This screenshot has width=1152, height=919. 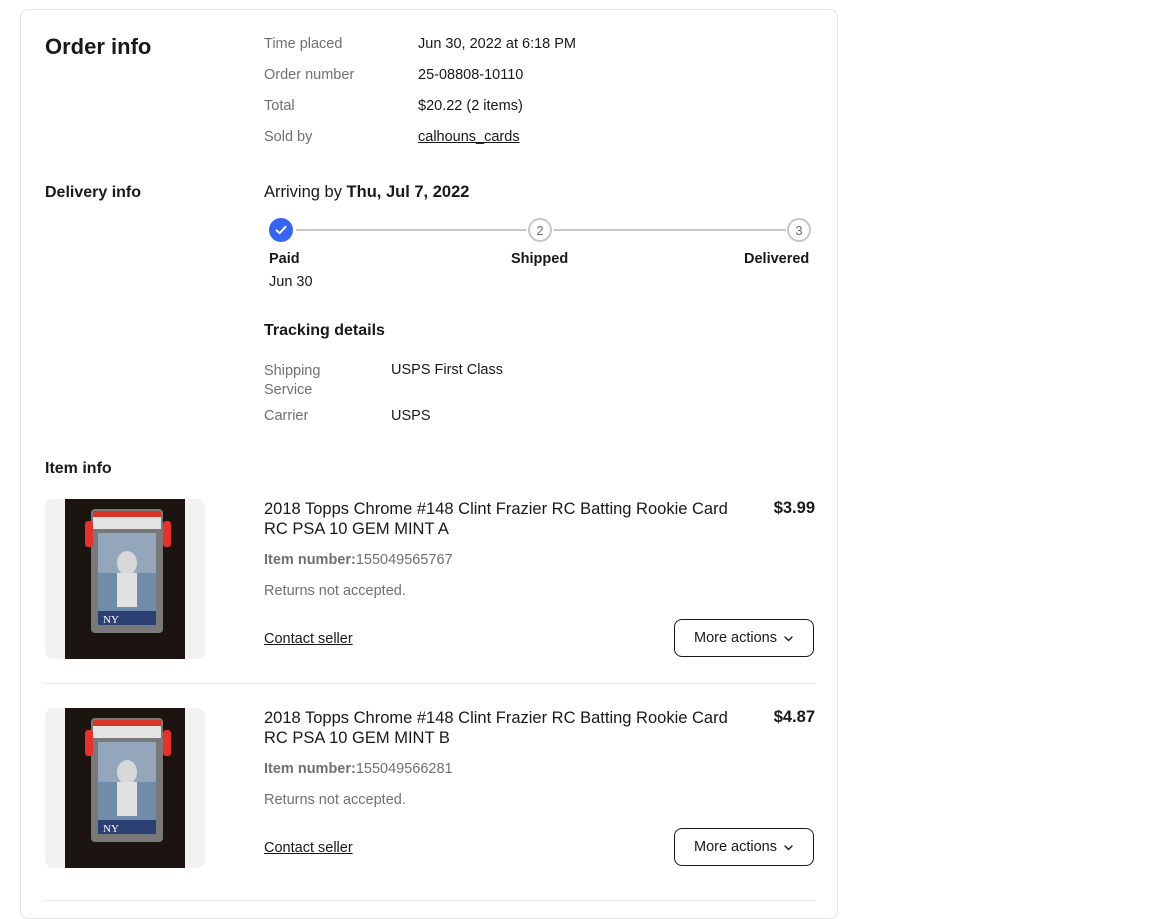 What do you see at coordinates (291, 282) in the screenshot?
I see `step-paid-date: Jun 30` at bounding box center [291, 282].